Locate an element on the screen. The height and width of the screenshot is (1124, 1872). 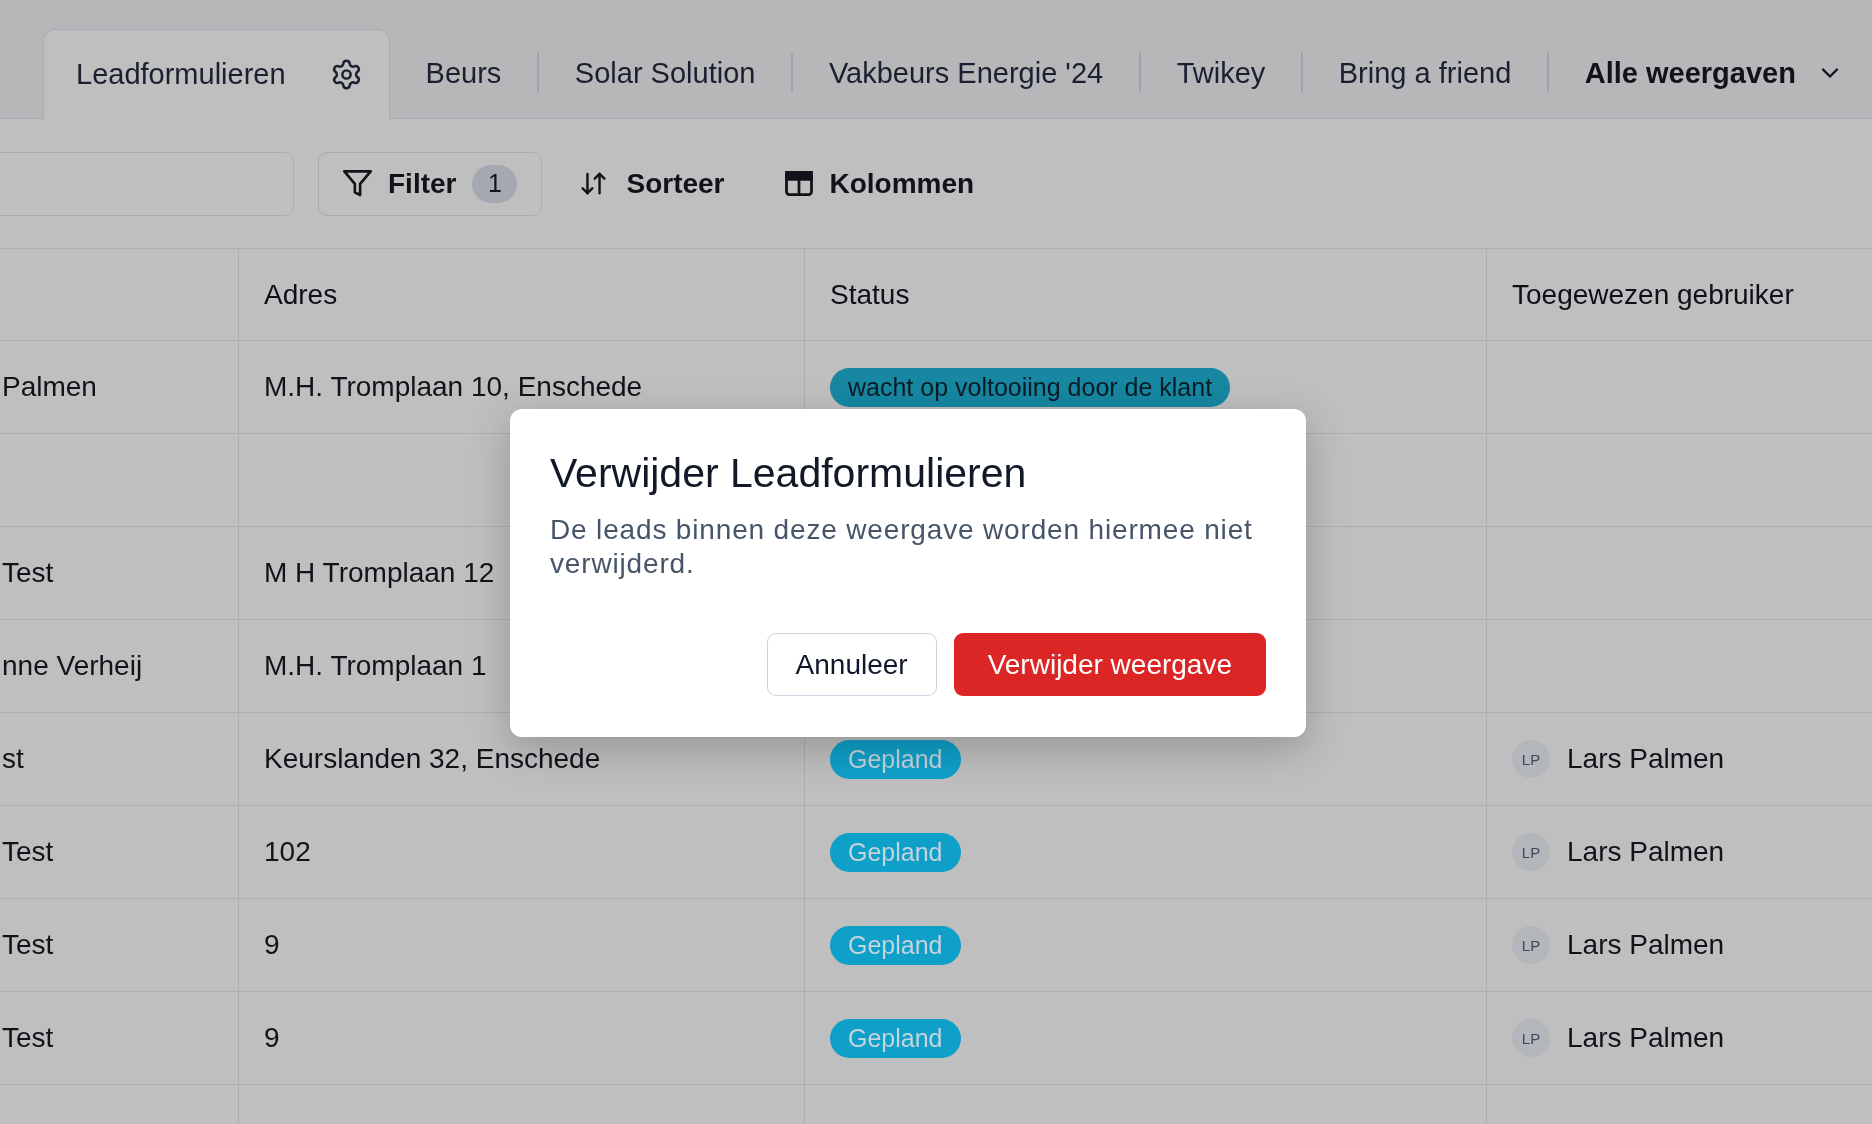
name-text: st is located at coordinates (12, 759).